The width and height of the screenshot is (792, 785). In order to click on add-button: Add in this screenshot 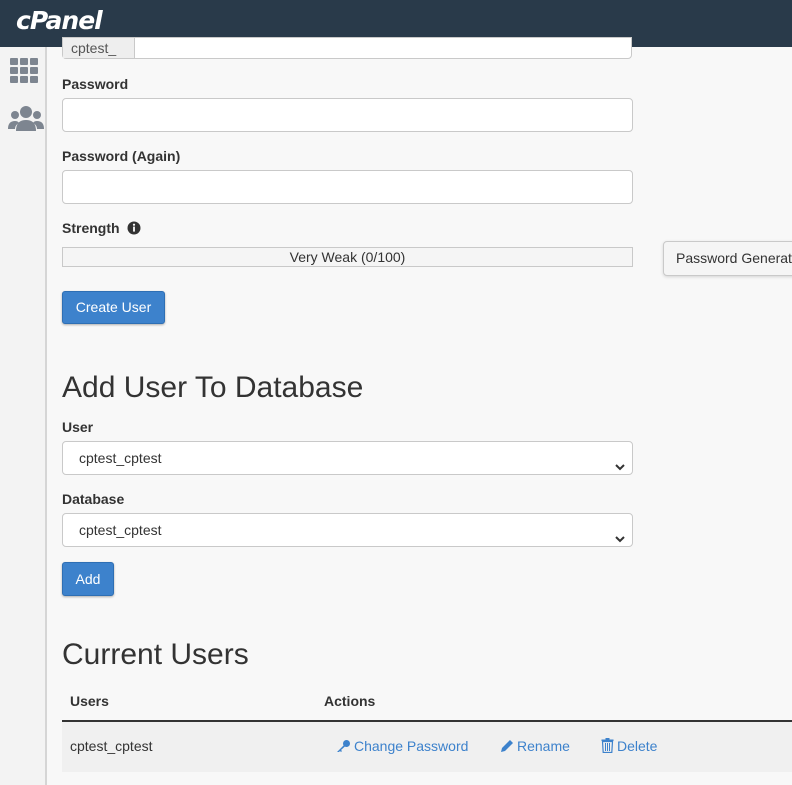, I will do `click(88, 579)`.